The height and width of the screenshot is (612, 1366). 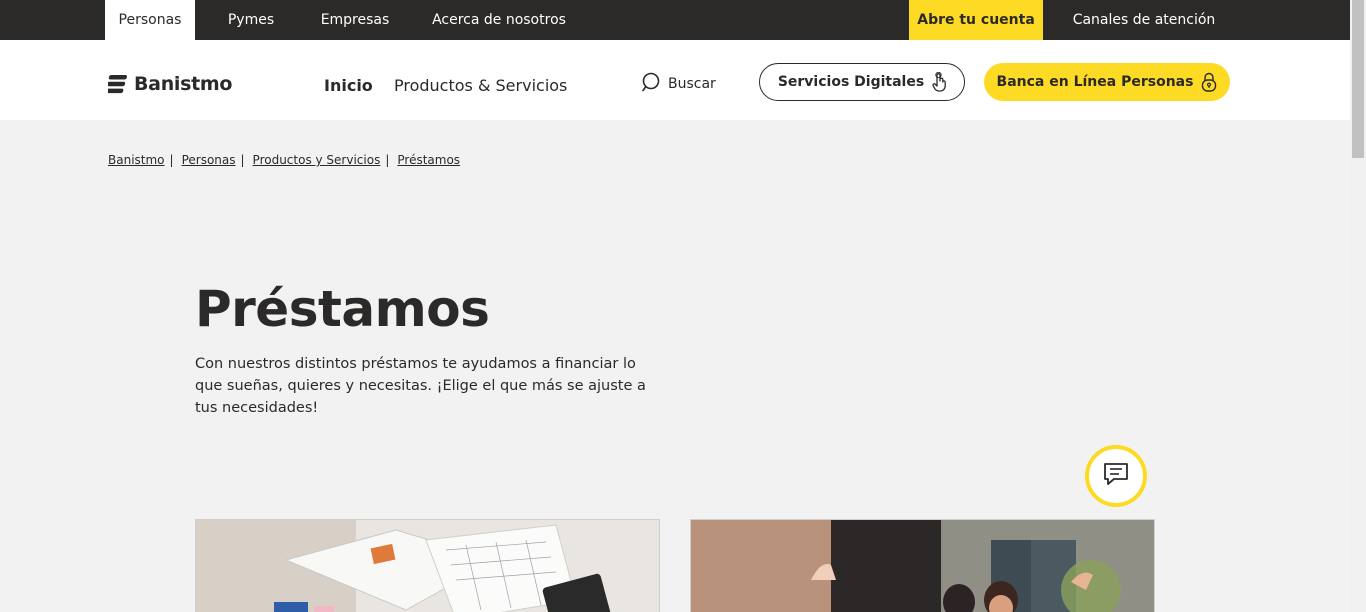 I want to click on chat-button, so click(x=1116, y=476).